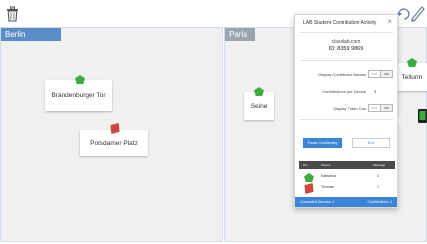 The image size is (427, 244). Describe the element at coordinates (347, 187) in the screenshot. I see `table-row: Thomas 1` at that location.